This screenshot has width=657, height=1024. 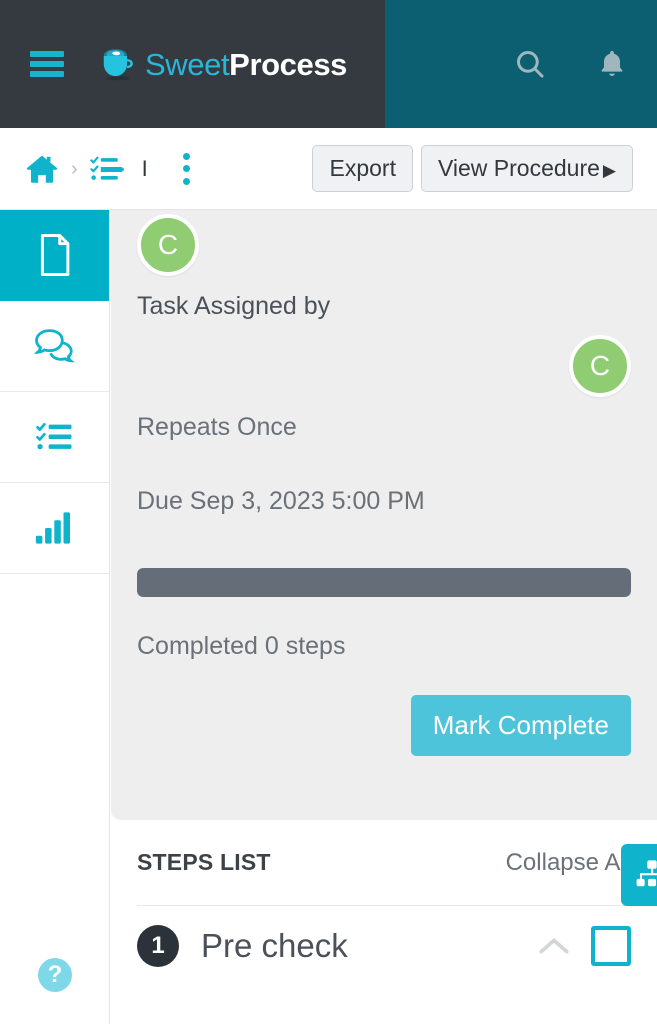 I want to click on top-header-left-section: SweetProcess, so click(x=192, y=64).